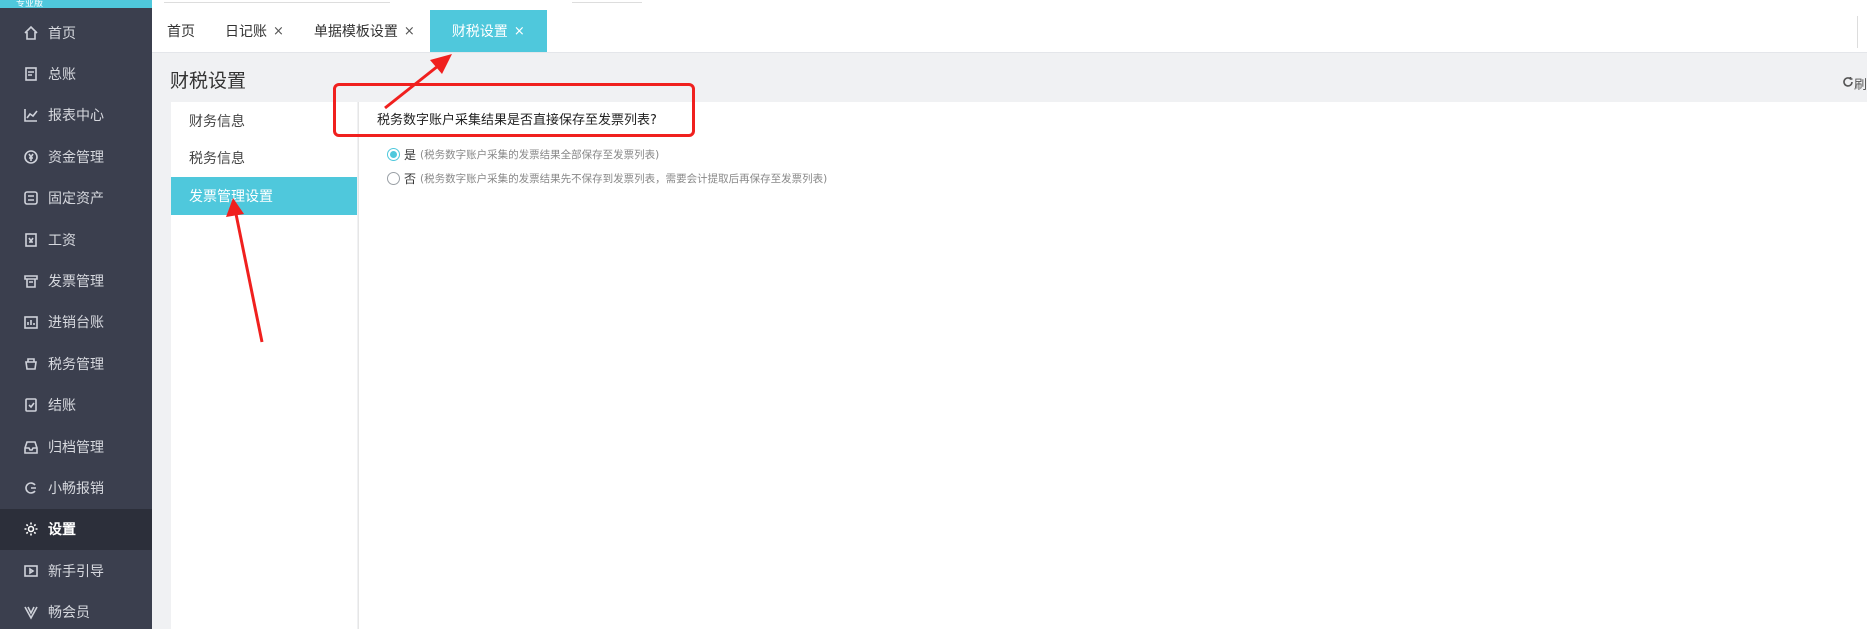 The height and width of the screenshot is (629, 1867). Describe the element at coordinates (62, 75) in the screenshot. I see `sidebar-item-label: 总账` at that location.